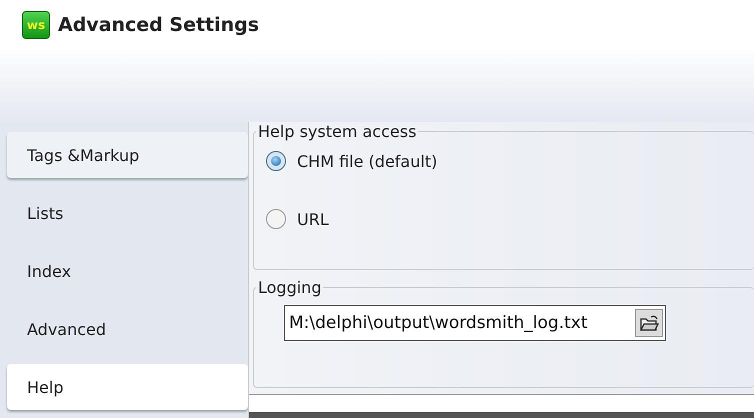 Image resolution: width=754 pixels, height=418 pixels. I want to click on group-title: Logging, so click(289, 287).